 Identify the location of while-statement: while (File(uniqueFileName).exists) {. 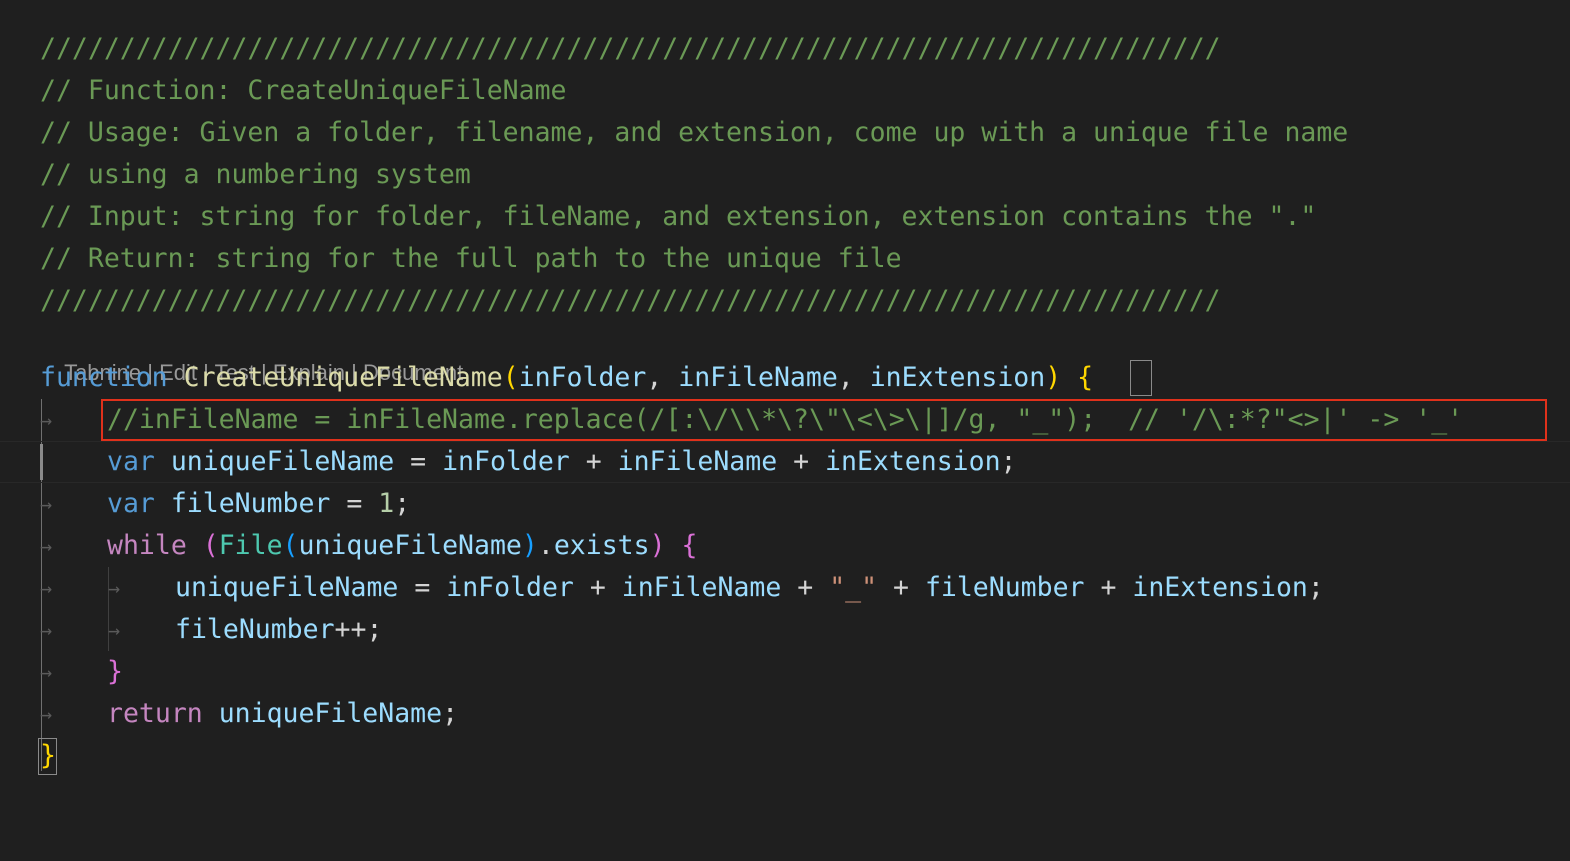
(402, 545).